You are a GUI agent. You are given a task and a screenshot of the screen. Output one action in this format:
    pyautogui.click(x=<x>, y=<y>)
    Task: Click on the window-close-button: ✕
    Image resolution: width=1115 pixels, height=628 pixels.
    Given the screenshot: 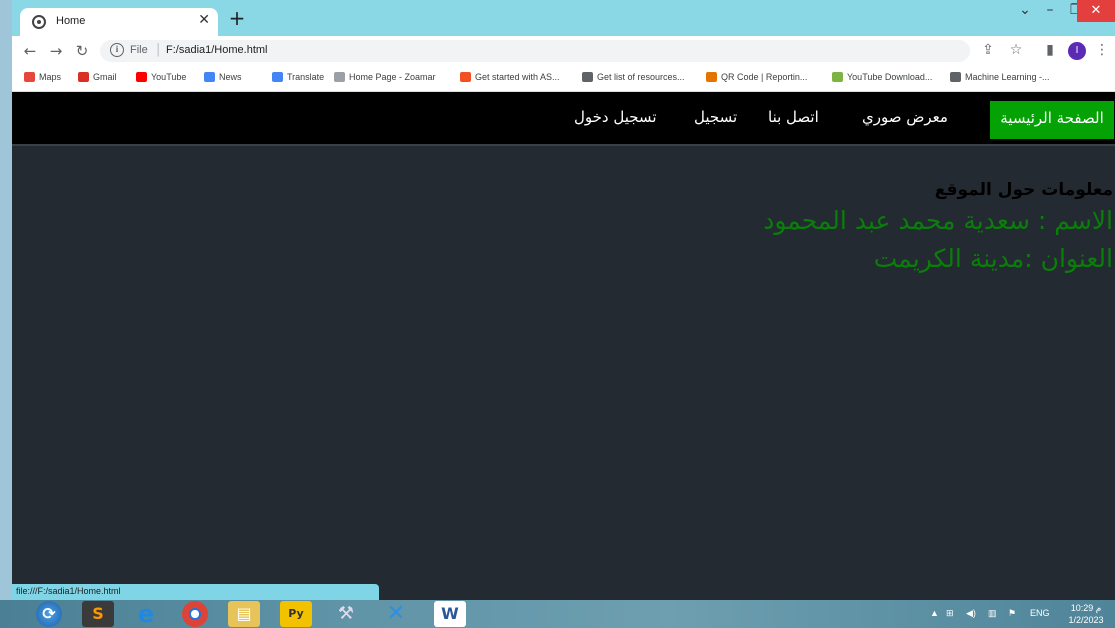 What is the action you would take?
    pyautogui.click(x=1096, y=11)
    